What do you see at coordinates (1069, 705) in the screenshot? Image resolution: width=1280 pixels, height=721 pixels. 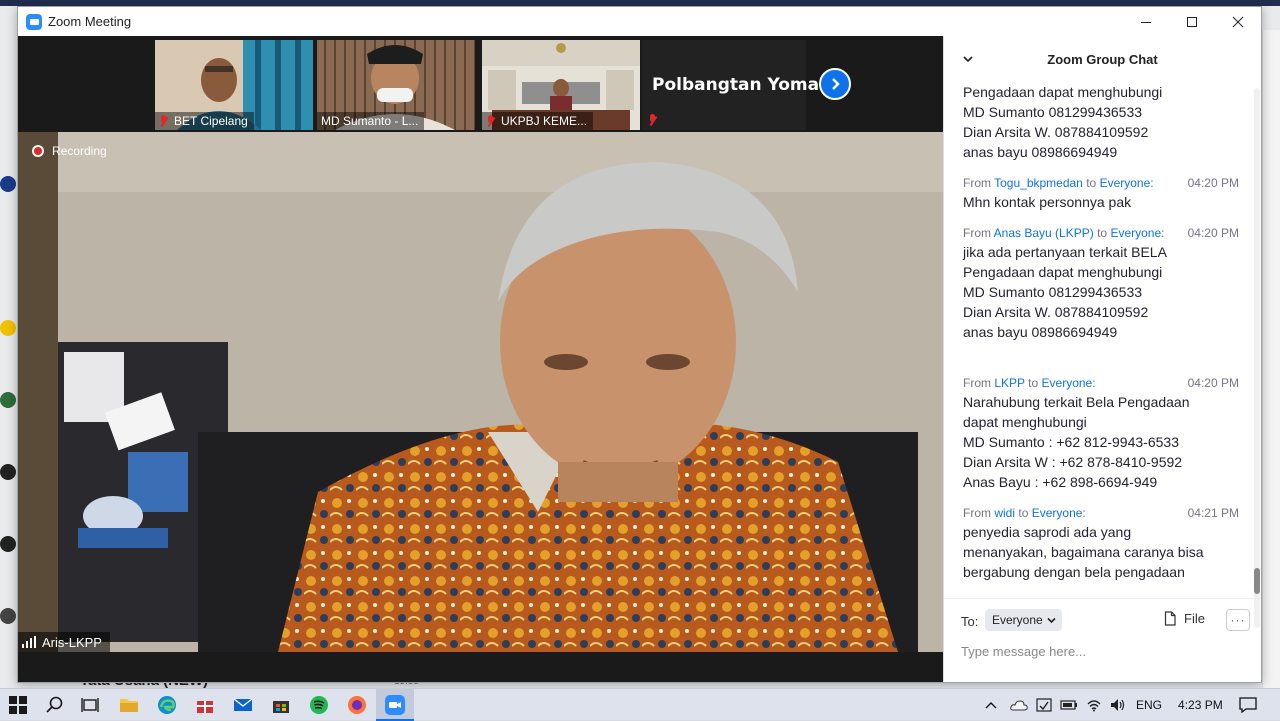 I see `battery-icon` at bounding box center [1069, 705].